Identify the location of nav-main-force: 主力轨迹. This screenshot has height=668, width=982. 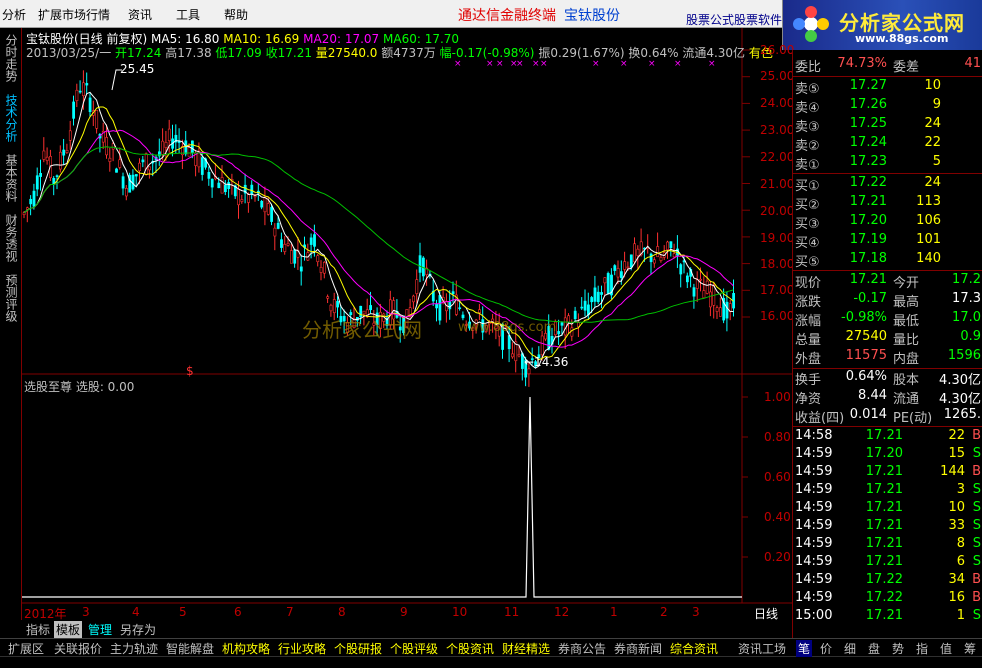
(134, 648).